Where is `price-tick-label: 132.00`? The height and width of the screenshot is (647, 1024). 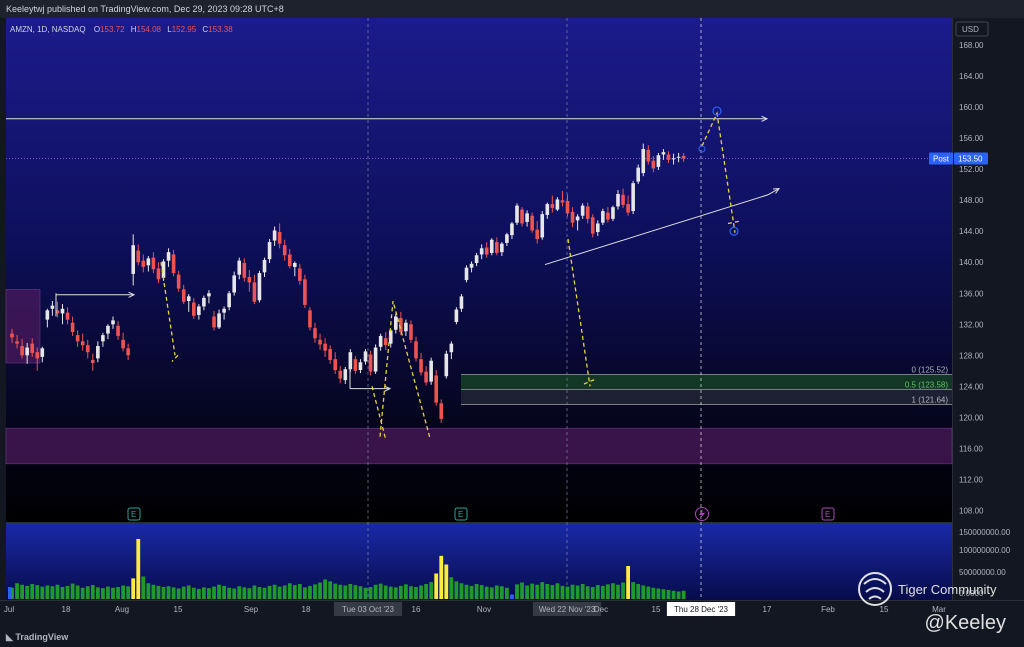 price-tick-label: 132.00 is located at coordinates (971, 324).